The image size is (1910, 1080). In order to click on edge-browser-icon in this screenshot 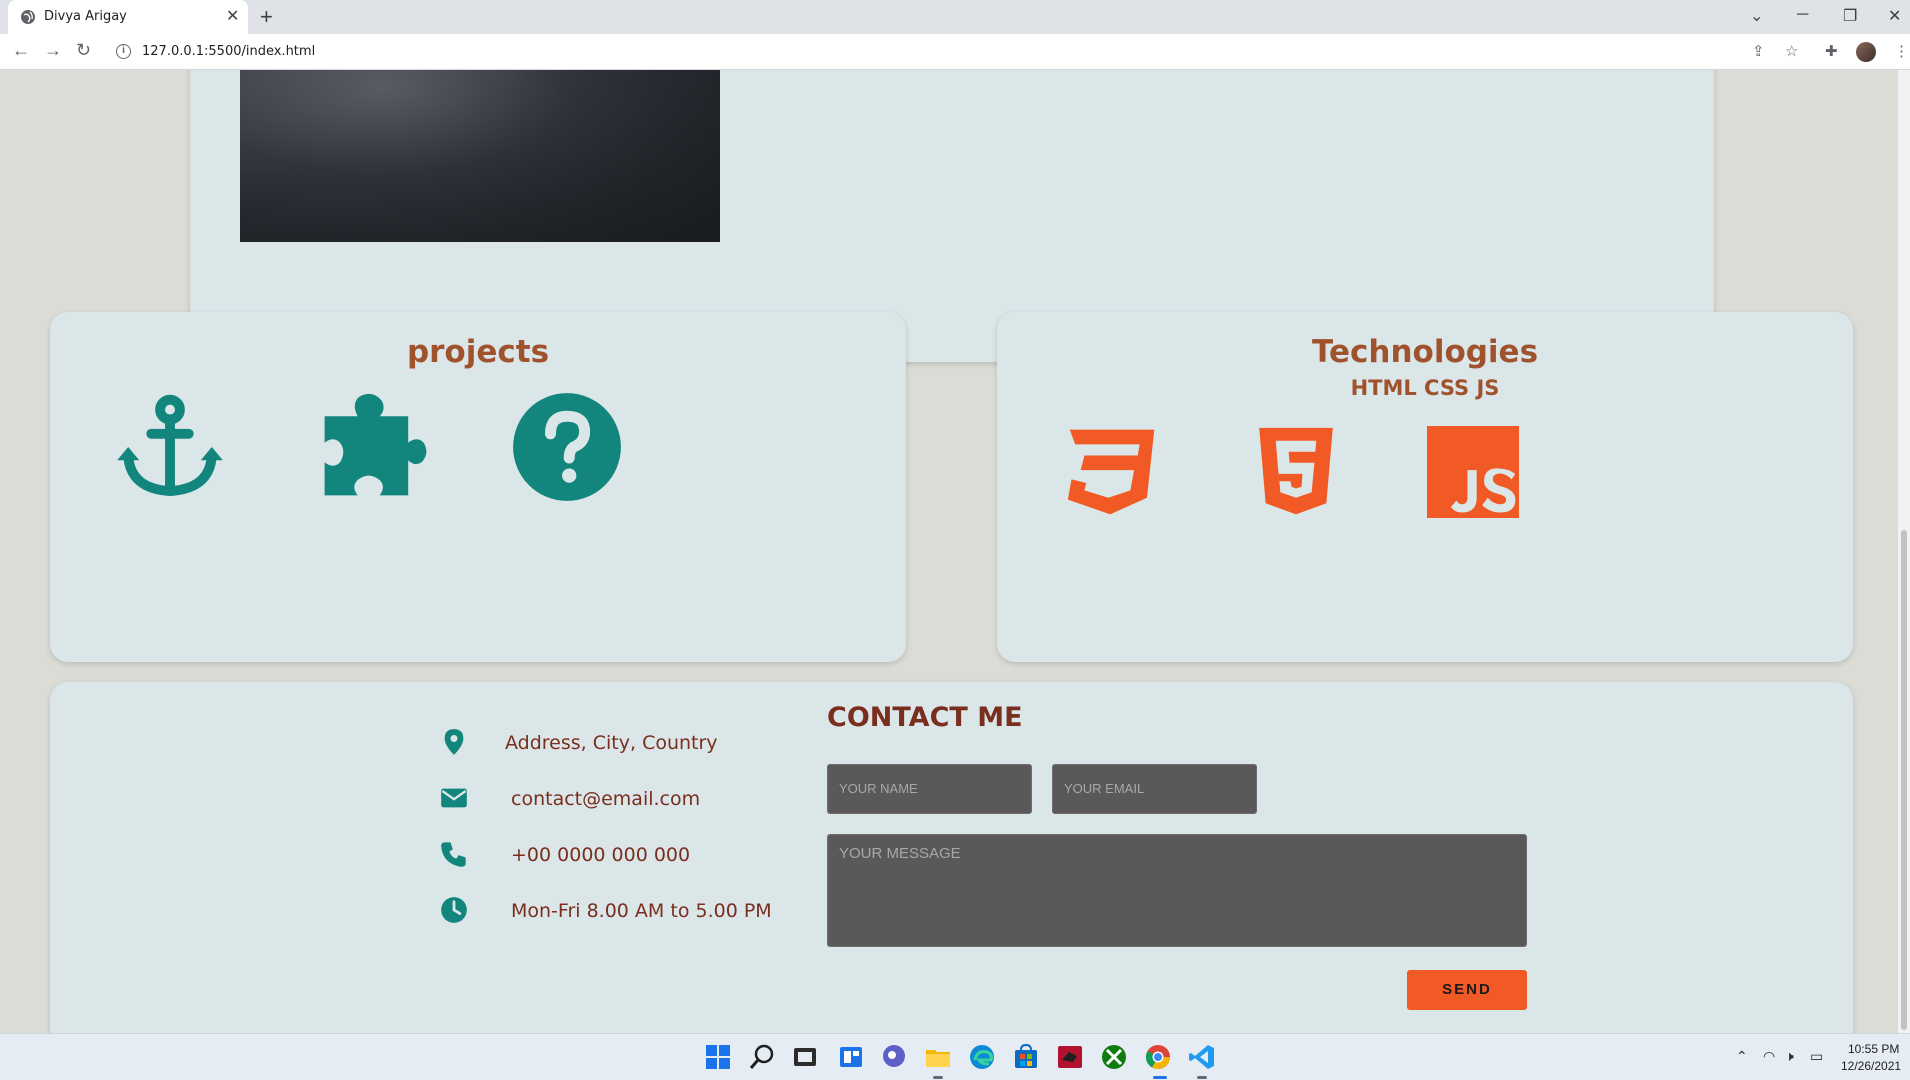, I will do `click(982, 1057)`.